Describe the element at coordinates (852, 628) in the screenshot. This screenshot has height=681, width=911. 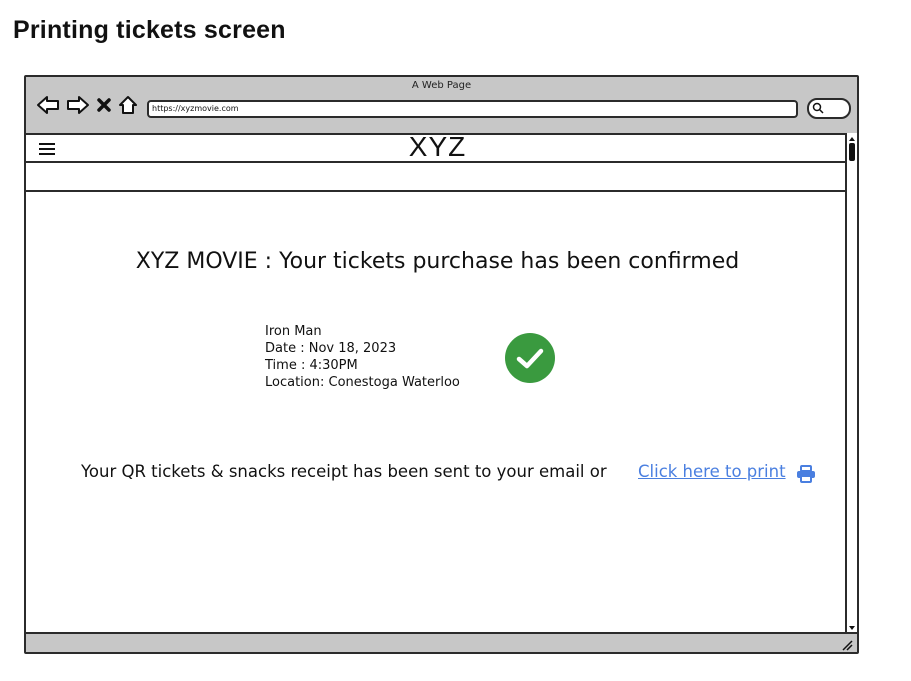
I see `scroll-down-arrow-icon` at that location.